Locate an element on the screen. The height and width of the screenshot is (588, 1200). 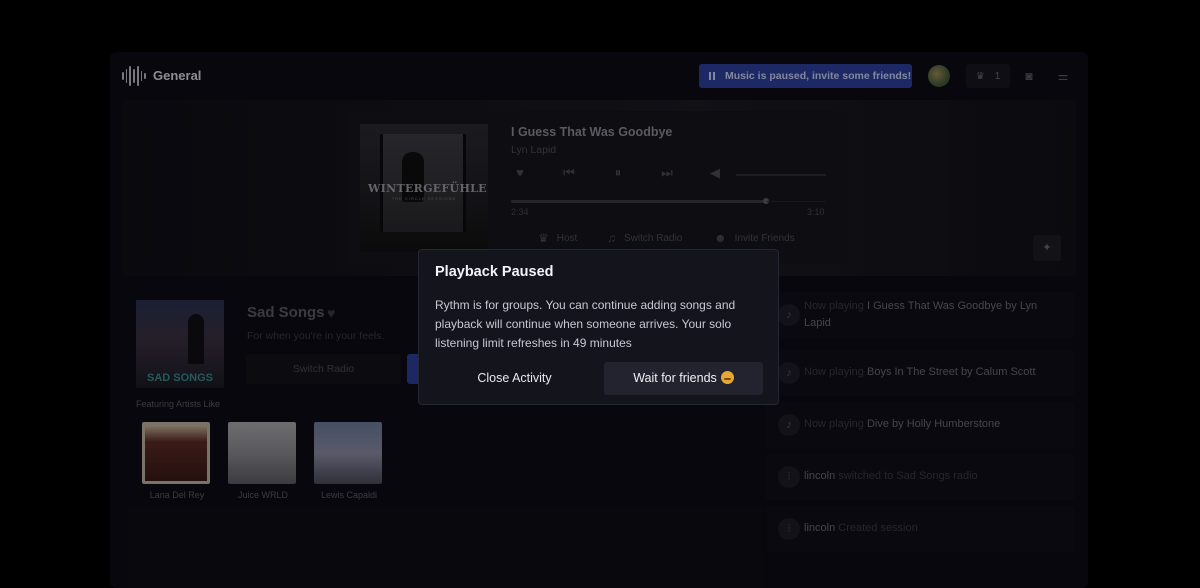
wait-for-friends-button: Wait for friends is located at coordinates (683, 378).